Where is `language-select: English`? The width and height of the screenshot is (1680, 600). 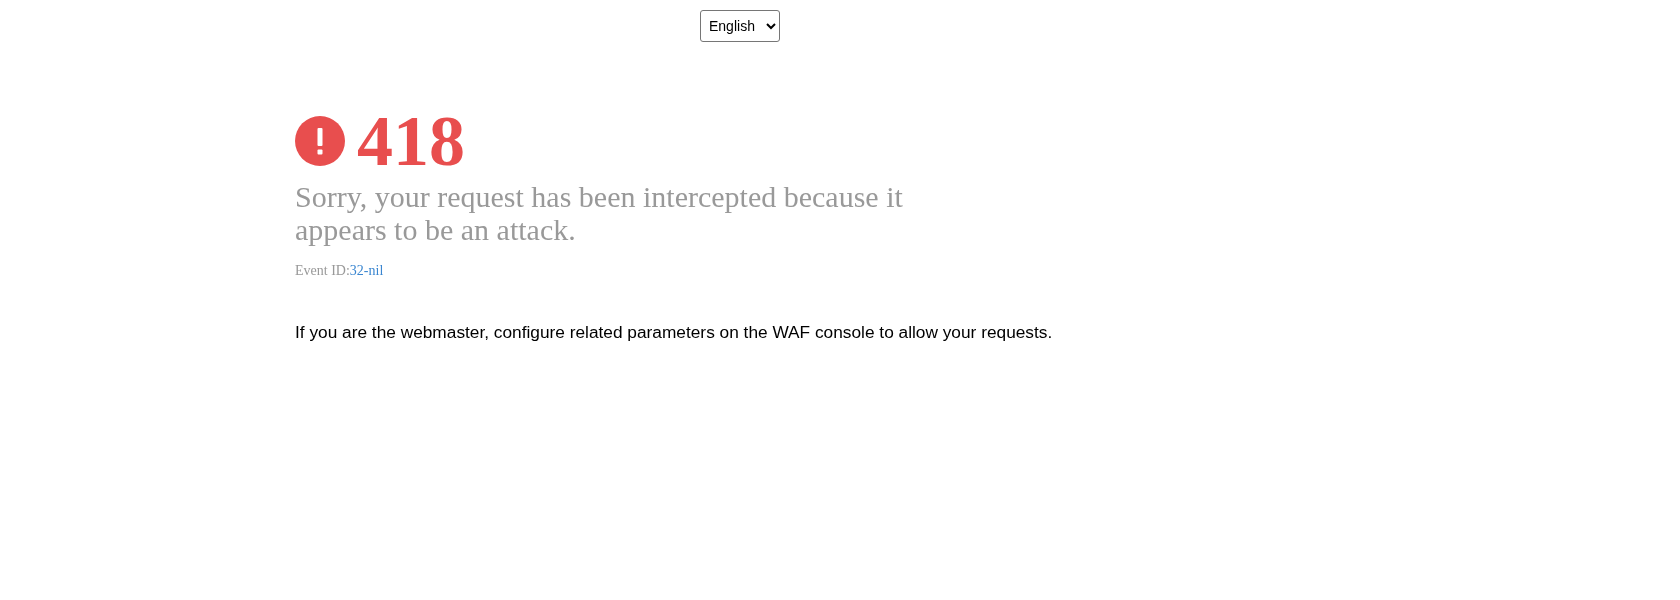 language-select: English is located at coordinates (740, 26).